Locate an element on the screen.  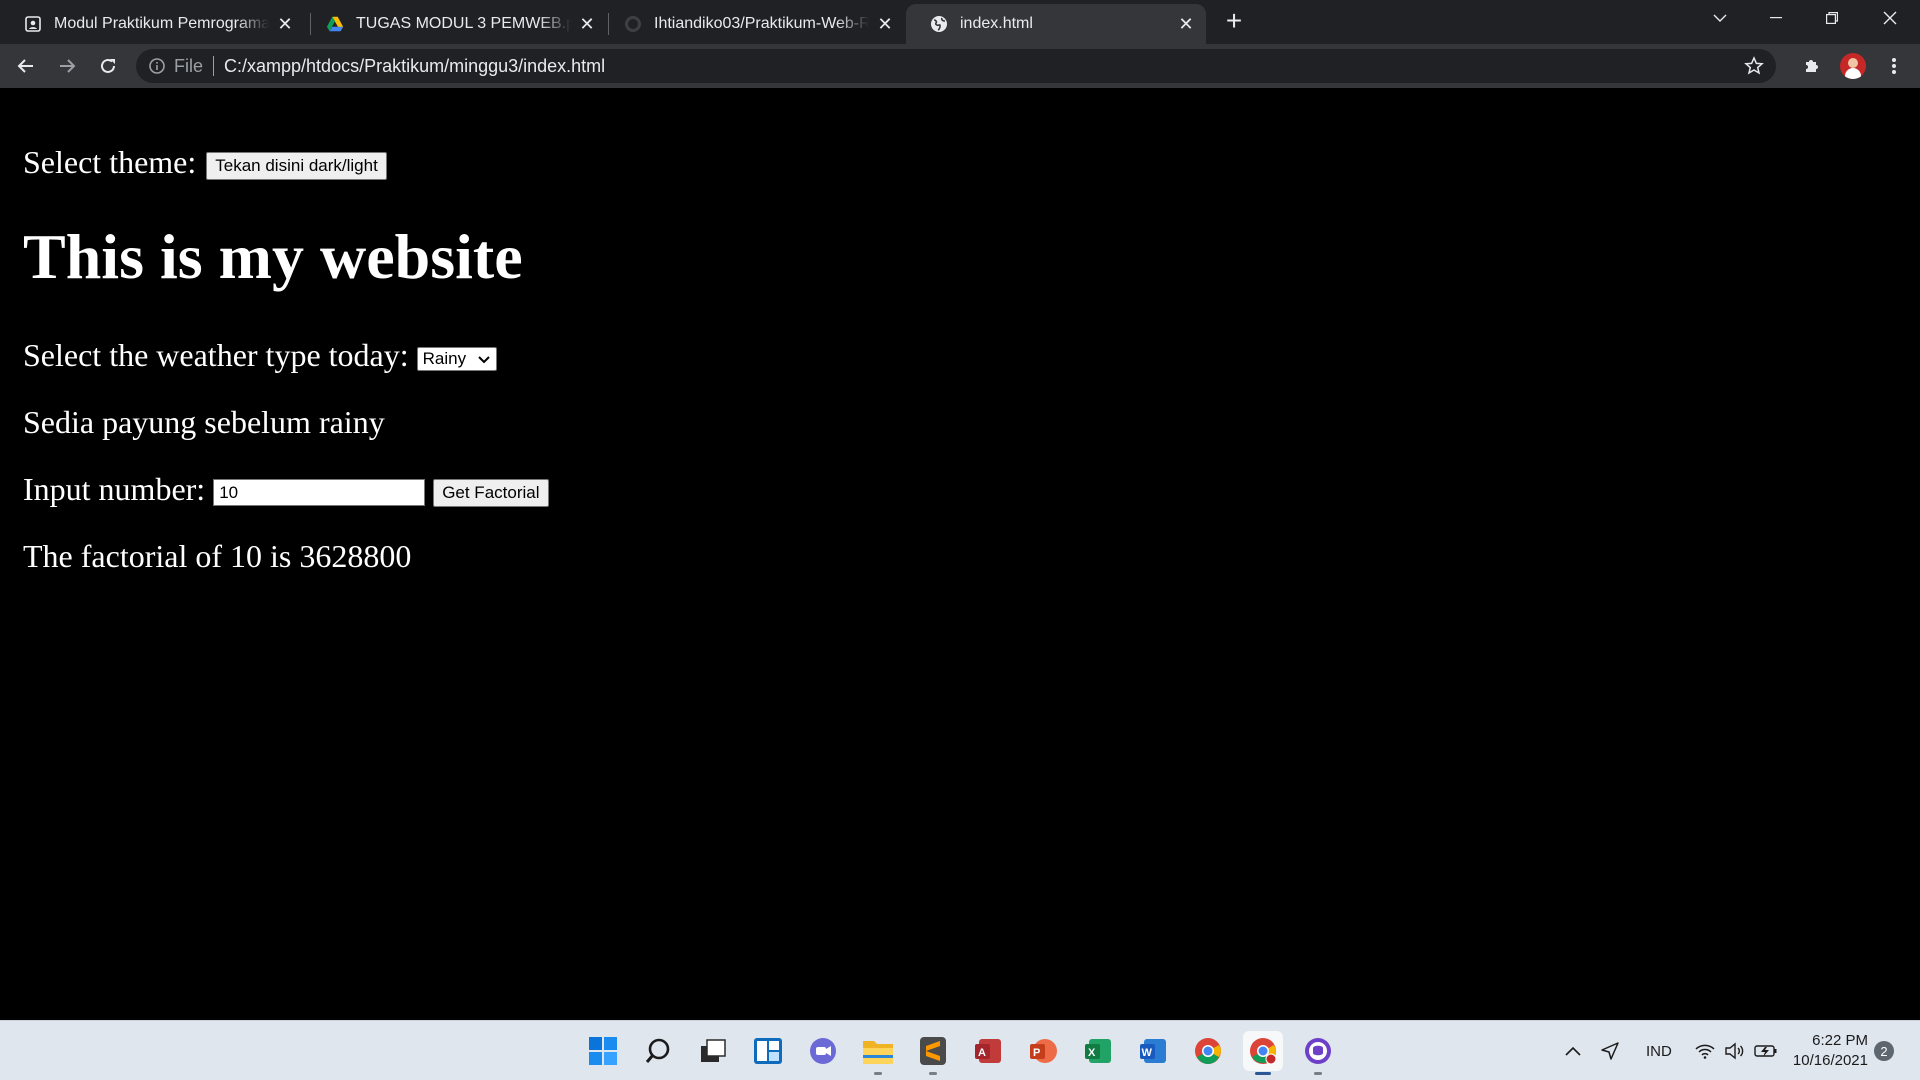
clock-date: 10/16/2021 is located at coordinates (1830, 1060).